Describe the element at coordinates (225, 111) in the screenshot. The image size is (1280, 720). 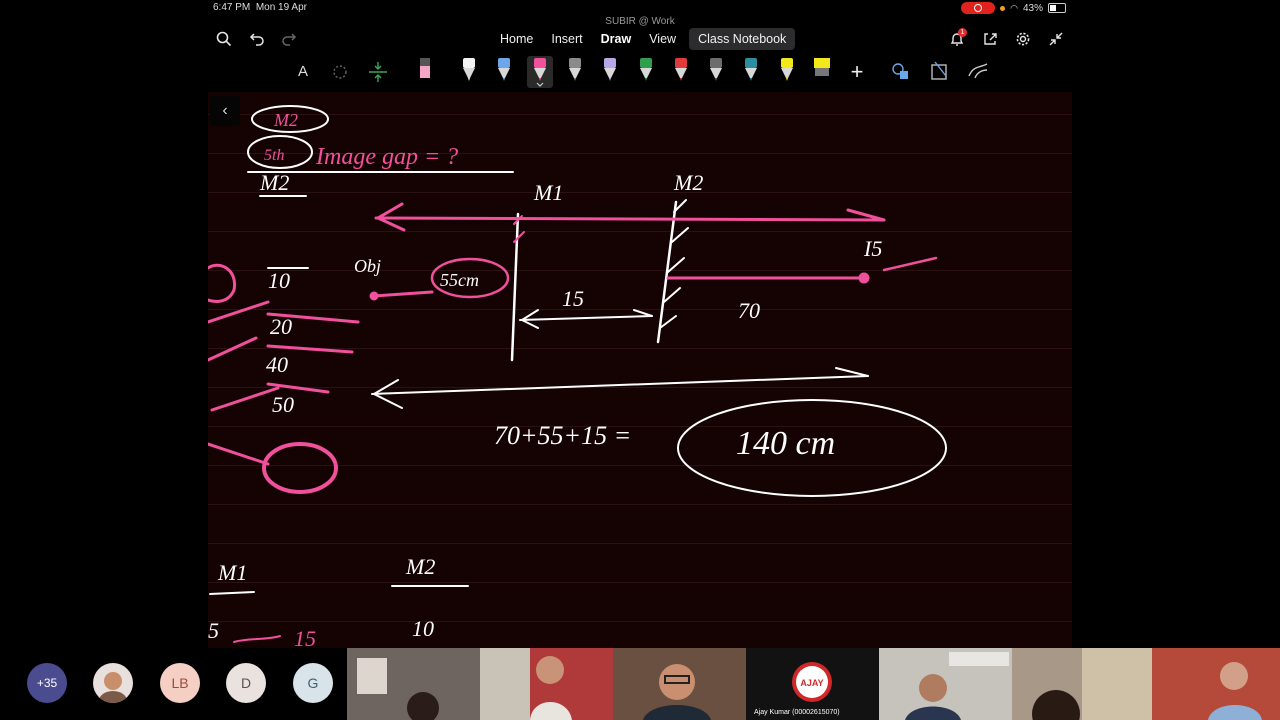
I see `back-chevron-icon: ‹` at that location.